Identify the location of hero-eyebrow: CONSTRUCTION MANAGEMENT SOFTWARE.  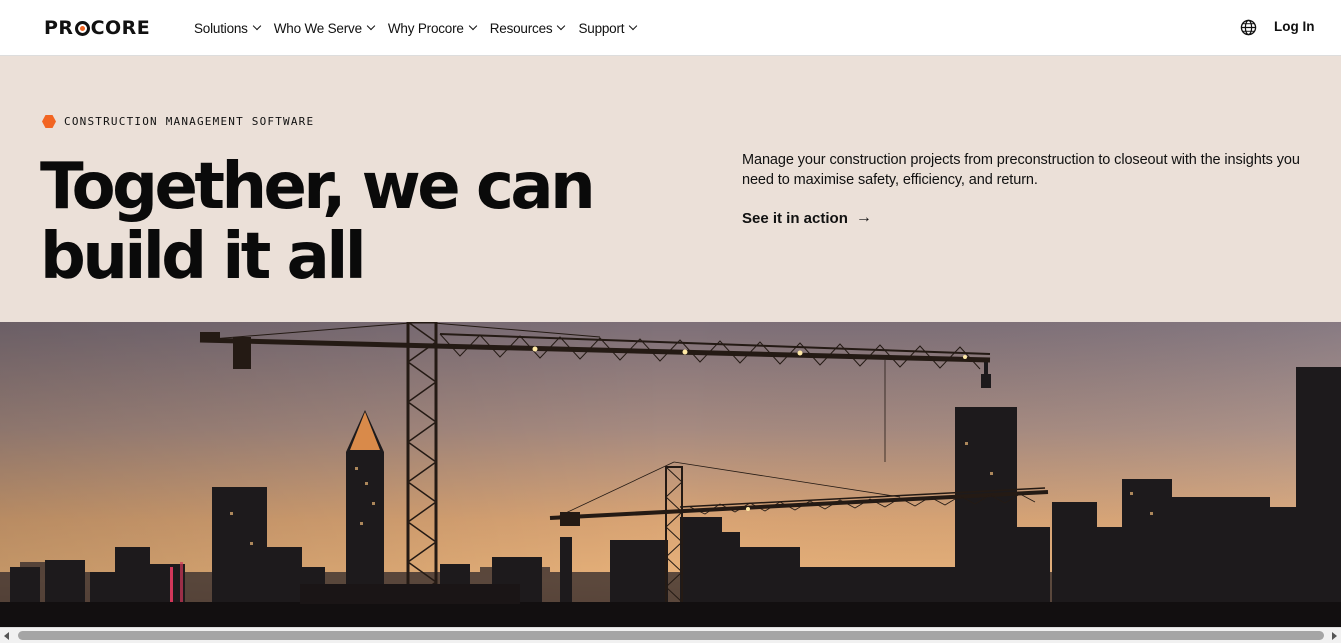
(178, 121).